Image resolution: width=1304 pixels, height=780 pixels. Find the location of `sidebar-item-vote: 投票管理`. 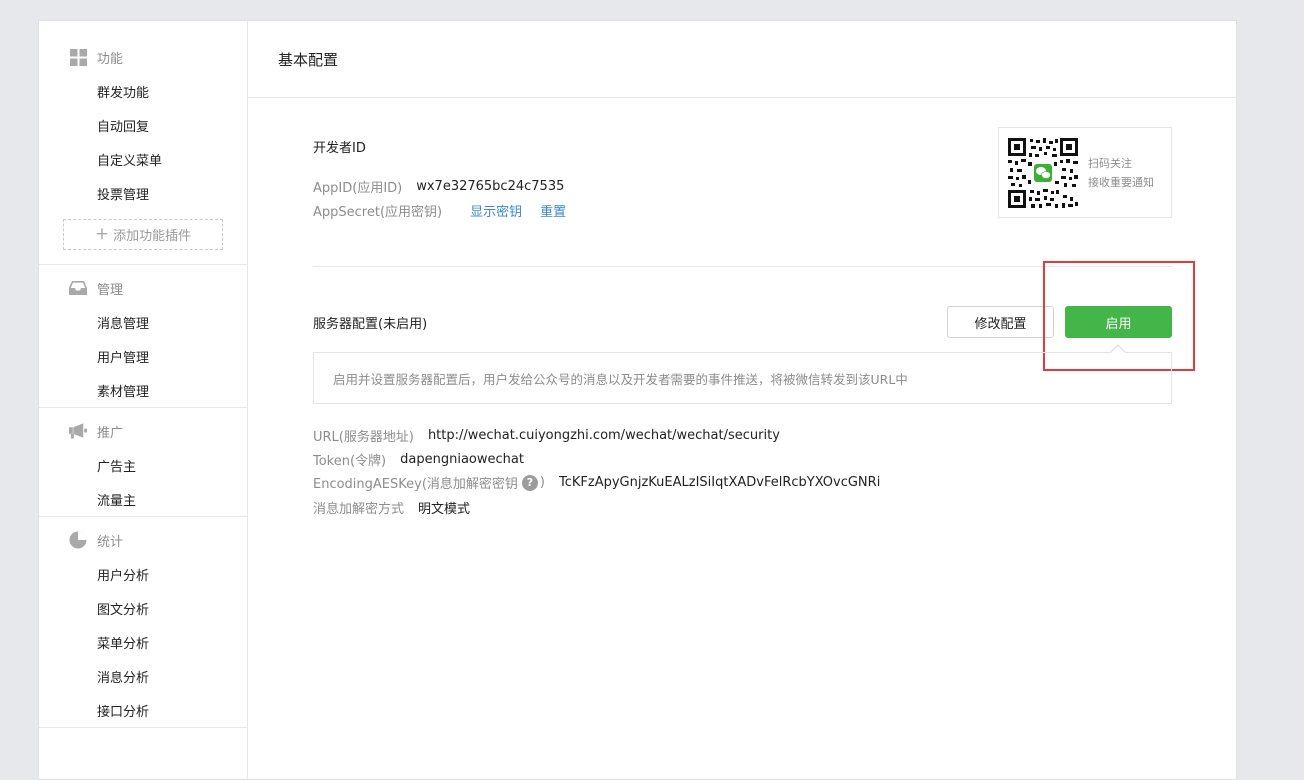

sidebar-item-vote: 投票管理 is located at coordinates (143, 193).